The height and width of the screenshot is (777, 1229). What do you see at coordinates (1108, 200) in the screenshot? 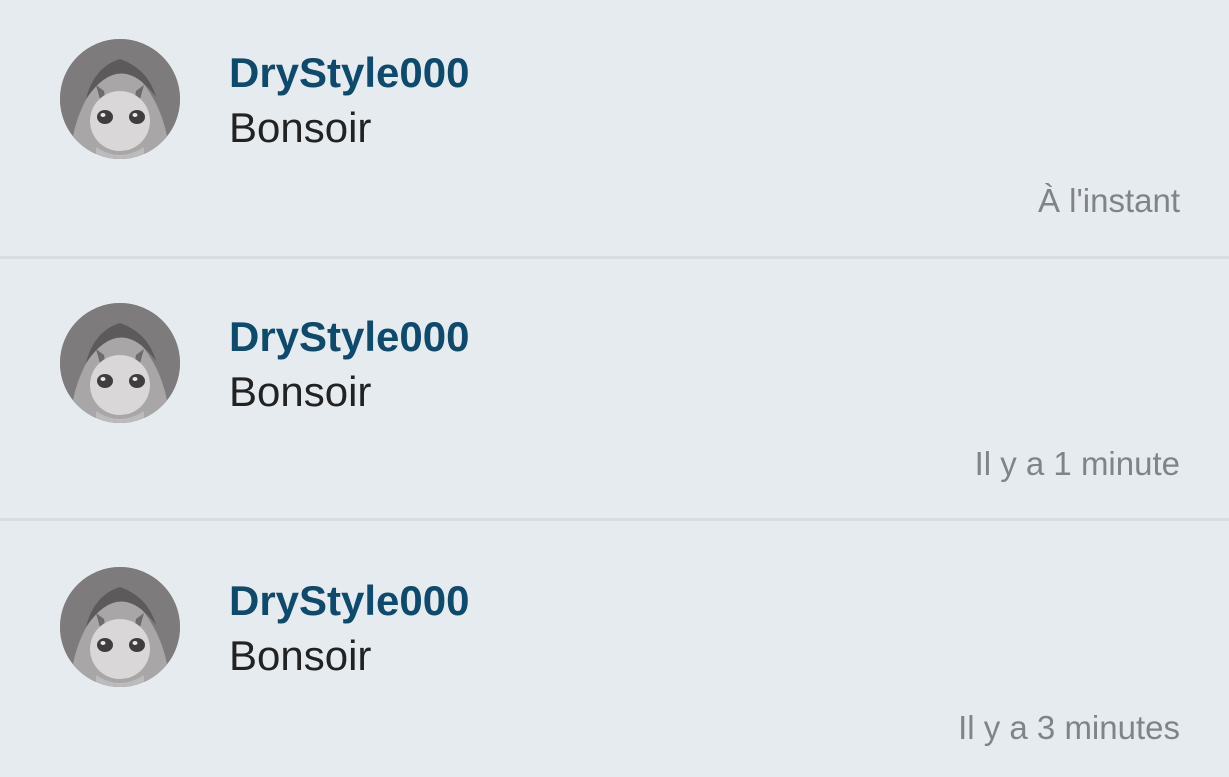
I see `timestamp: À l'instant` at bounding box center [1108, 200].